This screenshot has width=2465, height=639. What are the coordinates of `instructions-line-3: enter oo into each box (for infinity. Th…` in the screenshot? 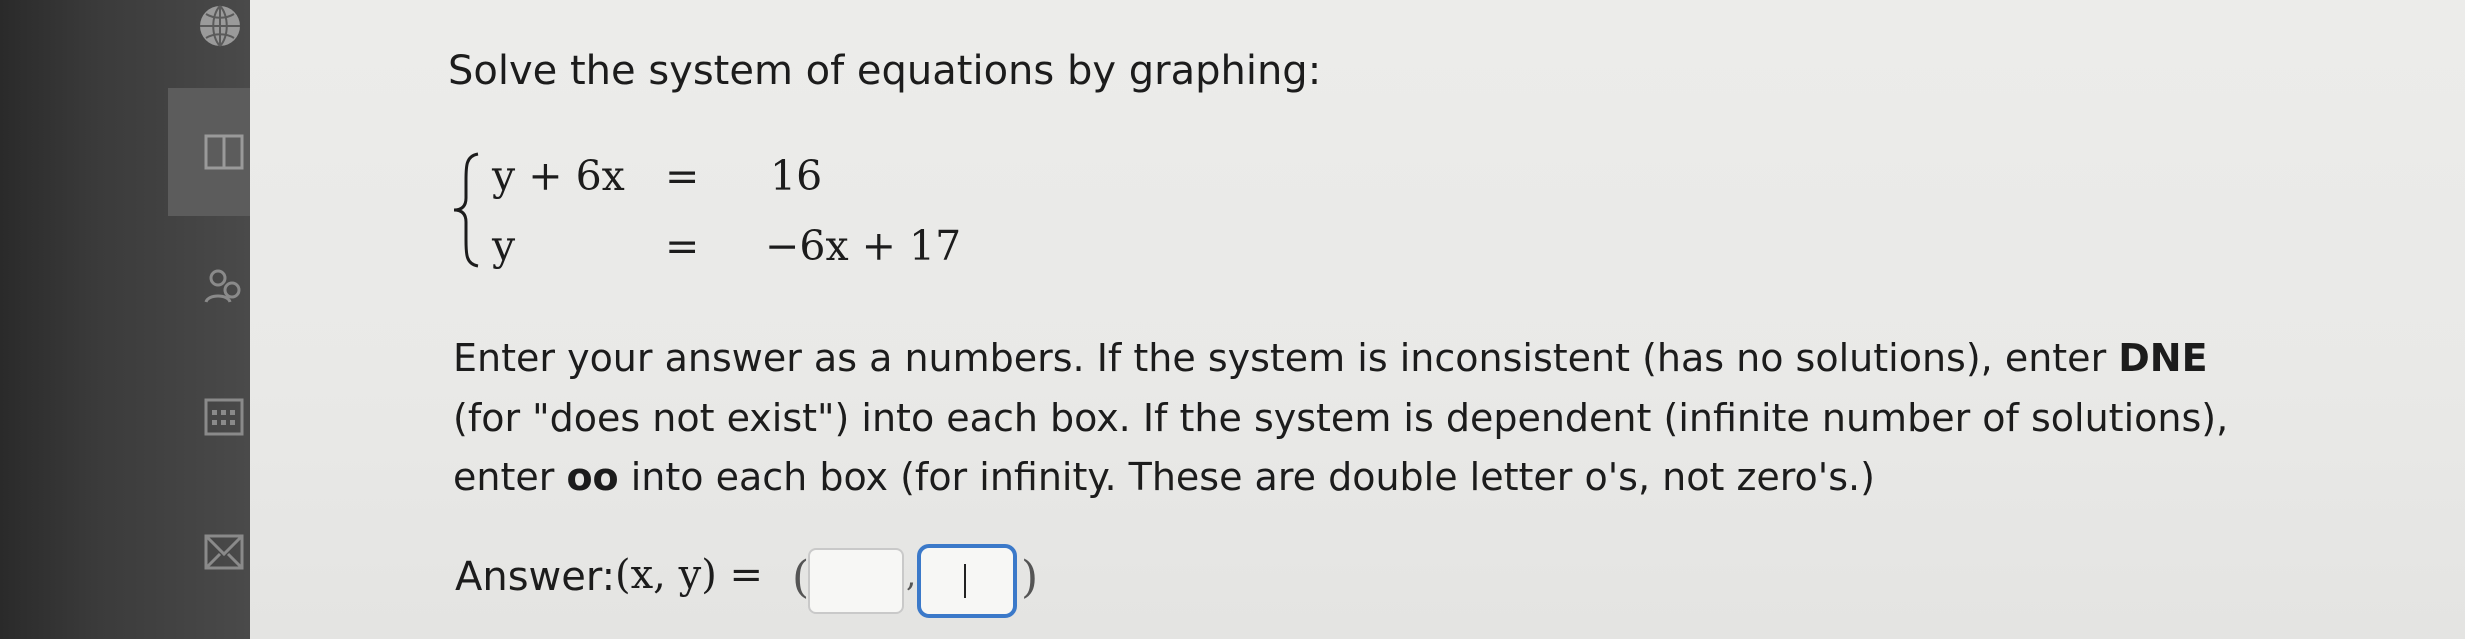 It's located at (1164, 477).